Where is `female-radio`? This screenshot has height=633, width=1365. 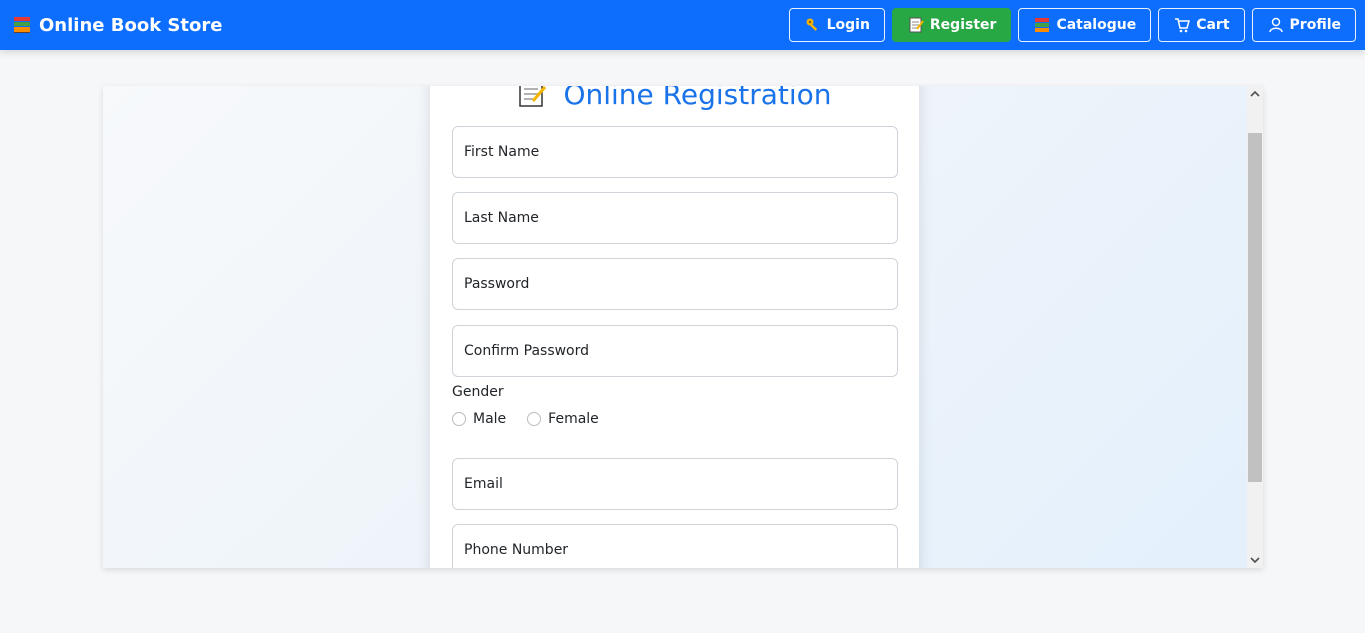 female-radio is located at coordinates (534, 419).